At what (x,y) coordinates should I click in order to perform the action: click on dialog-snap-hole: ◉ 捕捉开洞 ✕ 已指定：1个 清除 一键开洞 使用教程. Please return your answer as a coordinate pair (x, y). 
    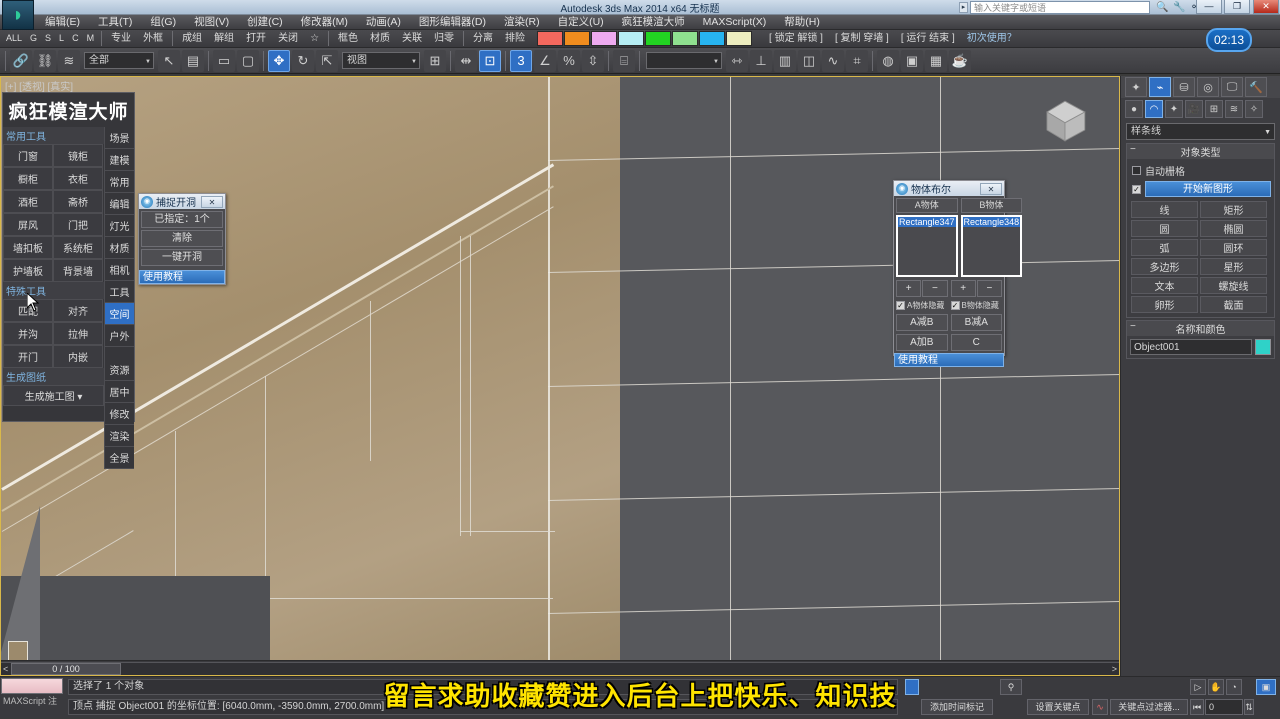
    Looking at the image, I should click on (182, 239).